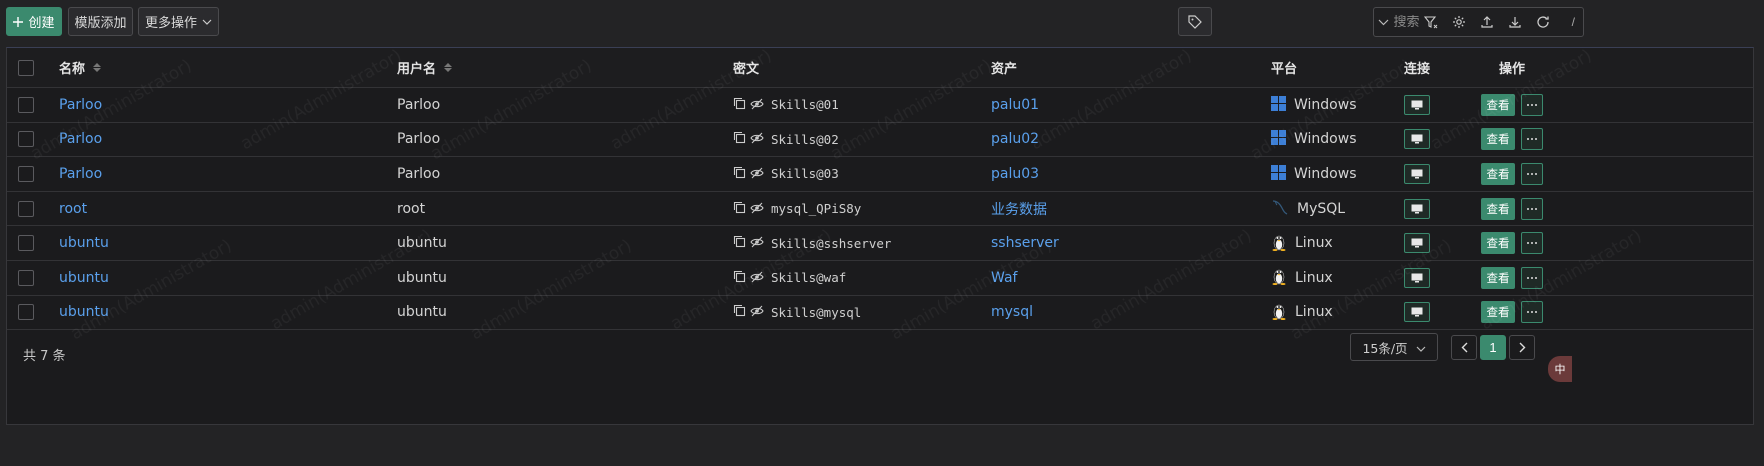  Describe the element at coordinates (1015, 105) in the screenshot. I see `asset-link: palu01` at that location.